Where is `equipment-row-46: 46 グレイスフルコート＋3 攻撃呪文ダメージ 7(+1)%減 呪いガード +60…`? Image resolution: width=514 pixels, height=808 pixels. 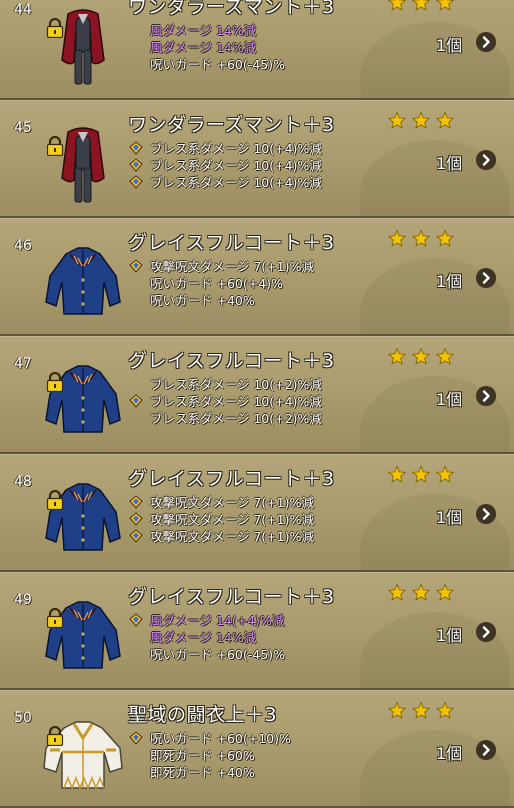 equipment-row-46: 46 グレイスフルコート＋3 攻撃呪文ダメージ 7(+1)%減 呪いガード +60… is located at coordinates (257, 277).